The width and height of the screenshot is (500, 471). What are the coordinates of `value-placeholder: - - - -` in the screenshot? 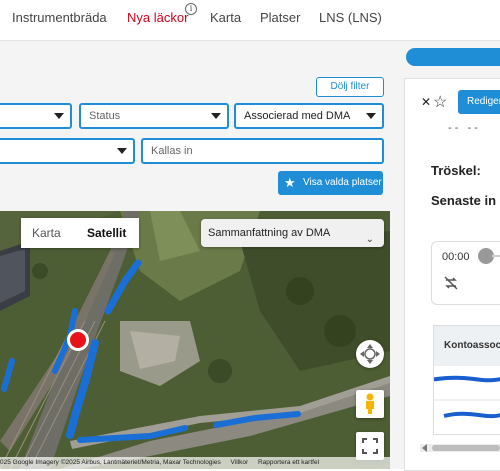 It's located at (463, 128).